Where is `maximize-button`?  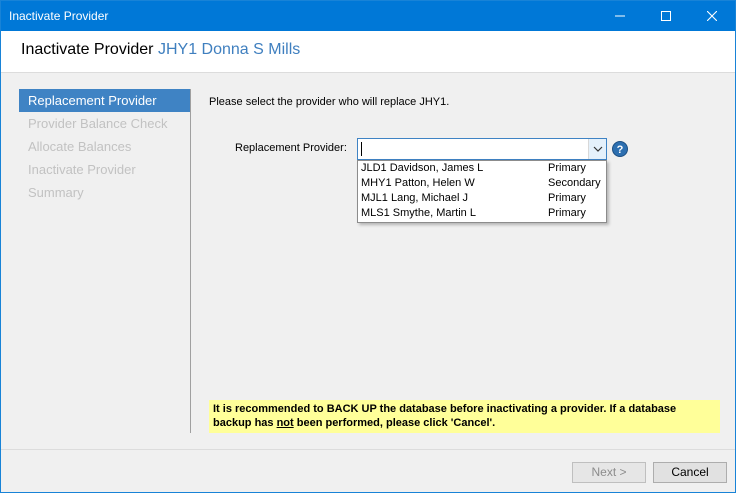 maximize-button is located at coordinates (666, 16).